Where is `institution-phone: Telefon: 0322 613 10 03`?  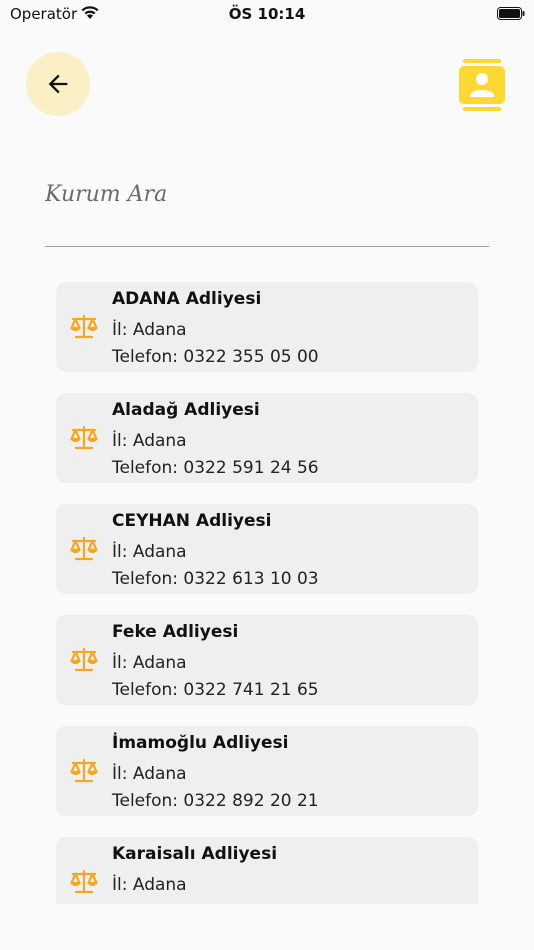
institution-phone: Telefon: 0322 613 10 03 is located at coordinates (215, 579).